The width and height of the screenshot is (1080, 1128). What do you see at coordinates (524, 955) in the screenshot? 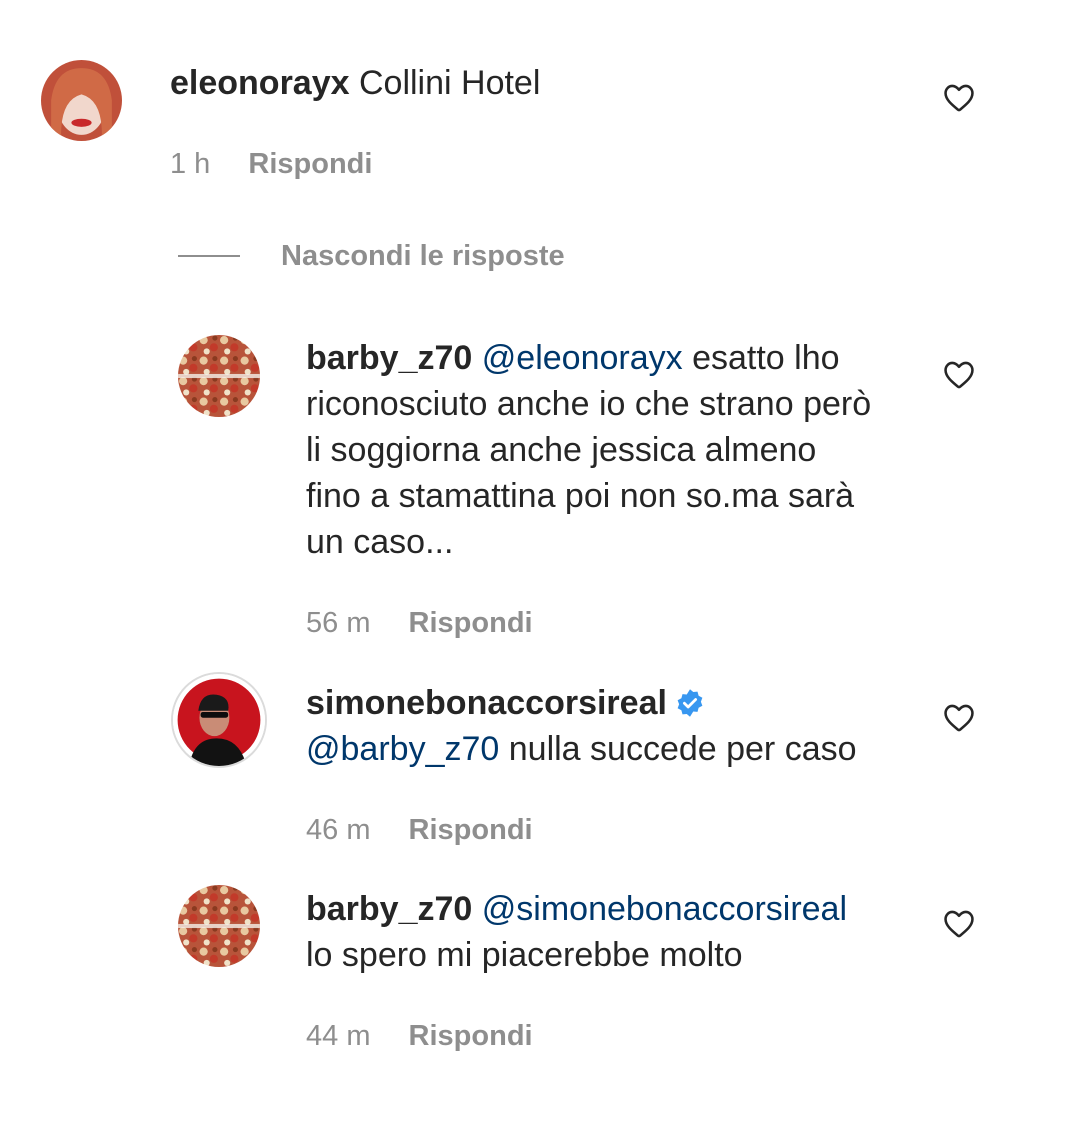
I see `reply-body: lo spero mi piacerebbe molto` at bounding box center [524, 955].